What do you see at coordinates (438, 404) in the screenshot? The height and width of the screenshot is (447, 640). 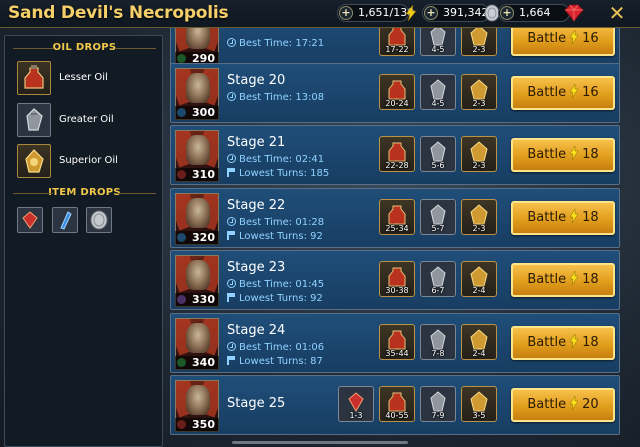 I see `greater-oil-drop: 7-9` at bounding box center [438, 404].